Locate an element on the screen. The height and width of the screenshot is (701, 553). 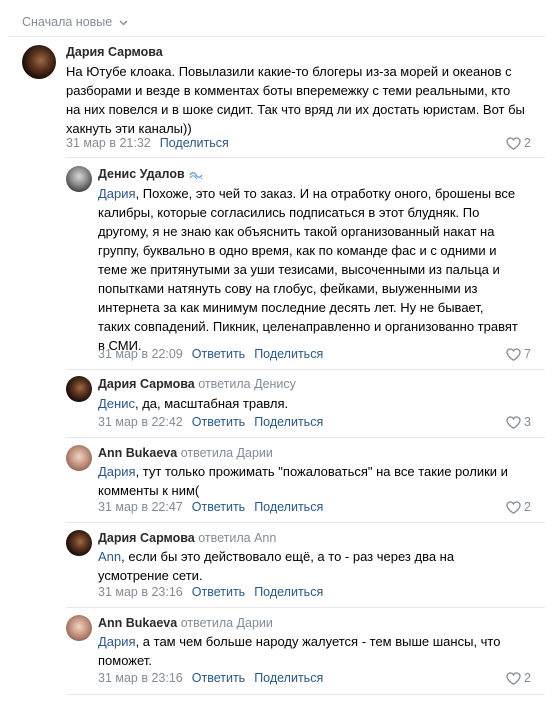
comment-author: Дария Сармова ответила Ann is located at coordinates (187, 538).